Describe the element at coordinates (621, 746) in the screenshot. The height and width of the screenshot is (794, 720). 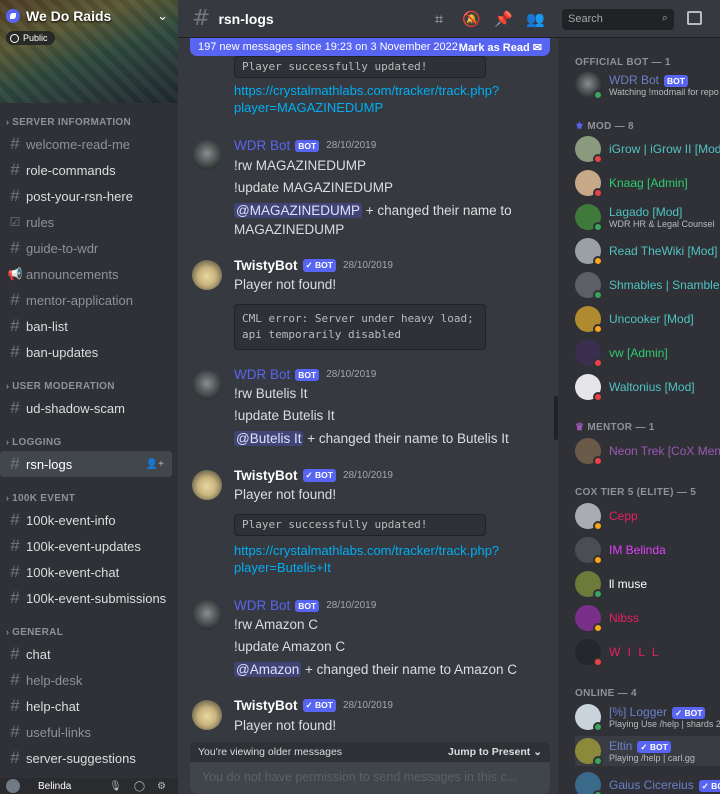
I see `member-name: Eltin` at that location.